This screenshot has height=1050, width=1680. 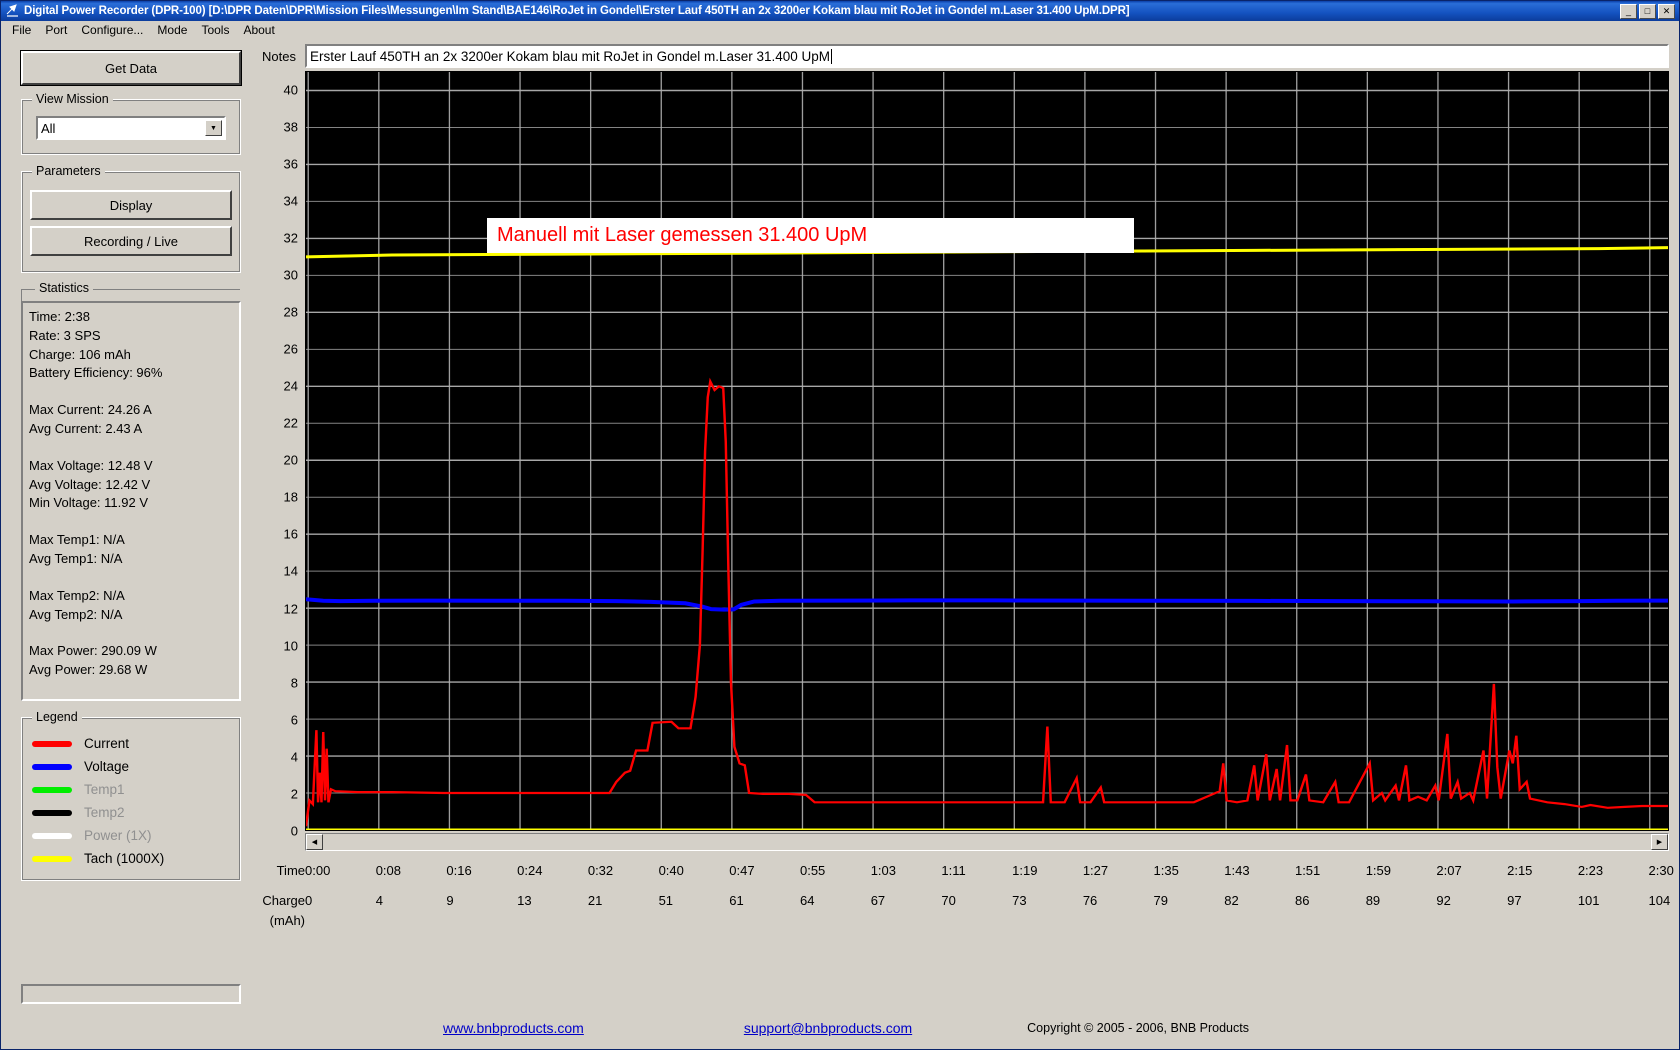 I want to click on stat-min-voltage: Min Voltage: 11.92 V, so click(x=89, y=503).